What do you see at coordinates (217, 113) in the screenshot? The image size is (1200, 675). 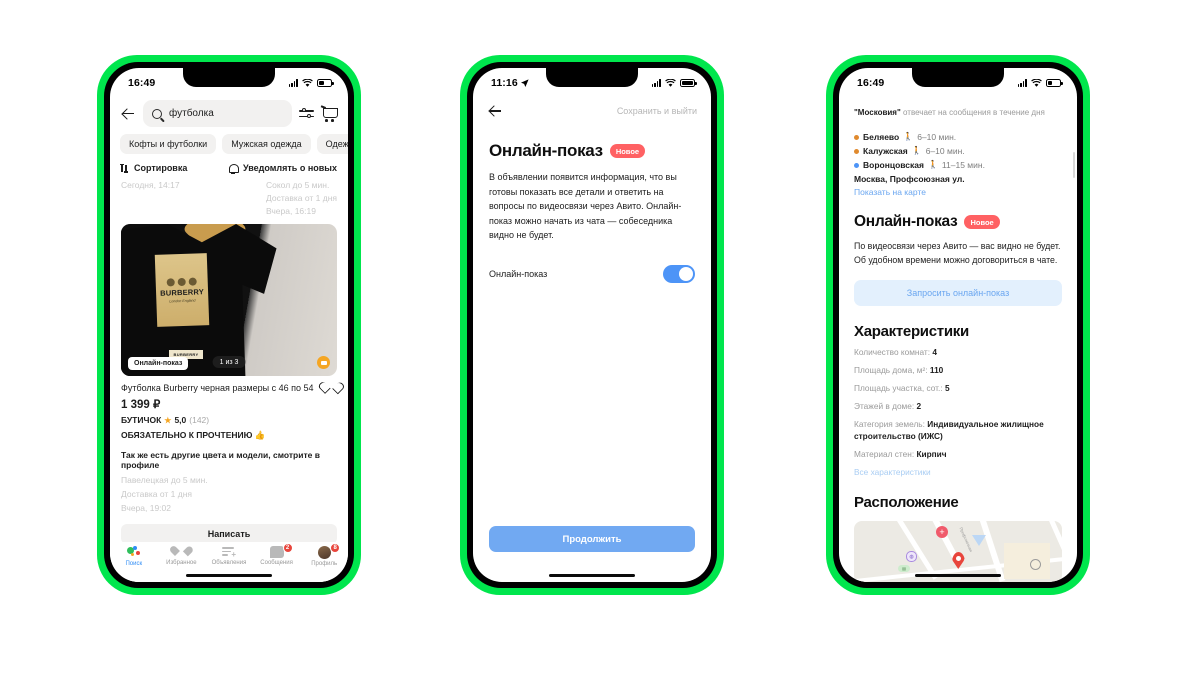 I see `search-input: футболка` at bounding box center [217, 113].